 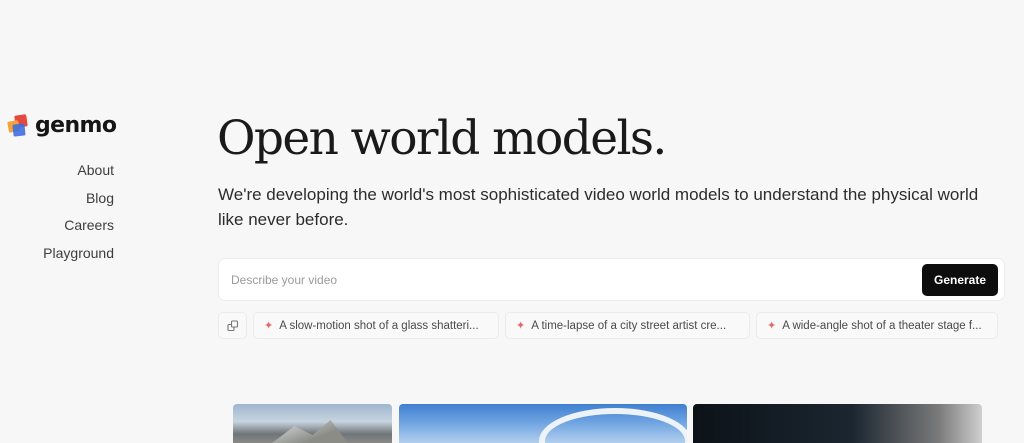 I want to click on video-prompt-input, so click(x=576, y=279).